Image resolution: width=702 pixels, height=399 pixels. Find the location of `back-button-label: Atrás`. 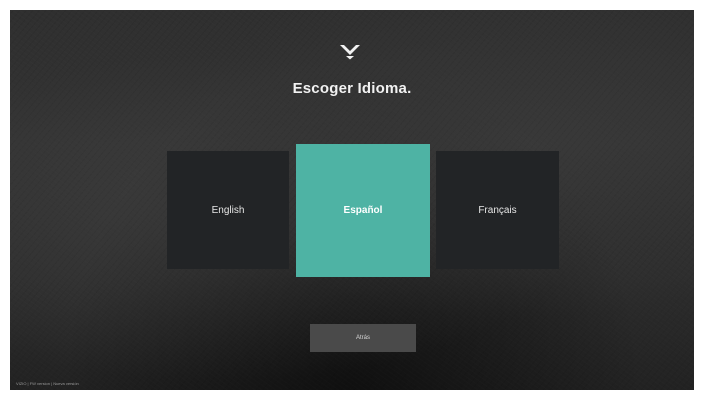

back-button-label: Atrás is located at coordinates (362, 338).